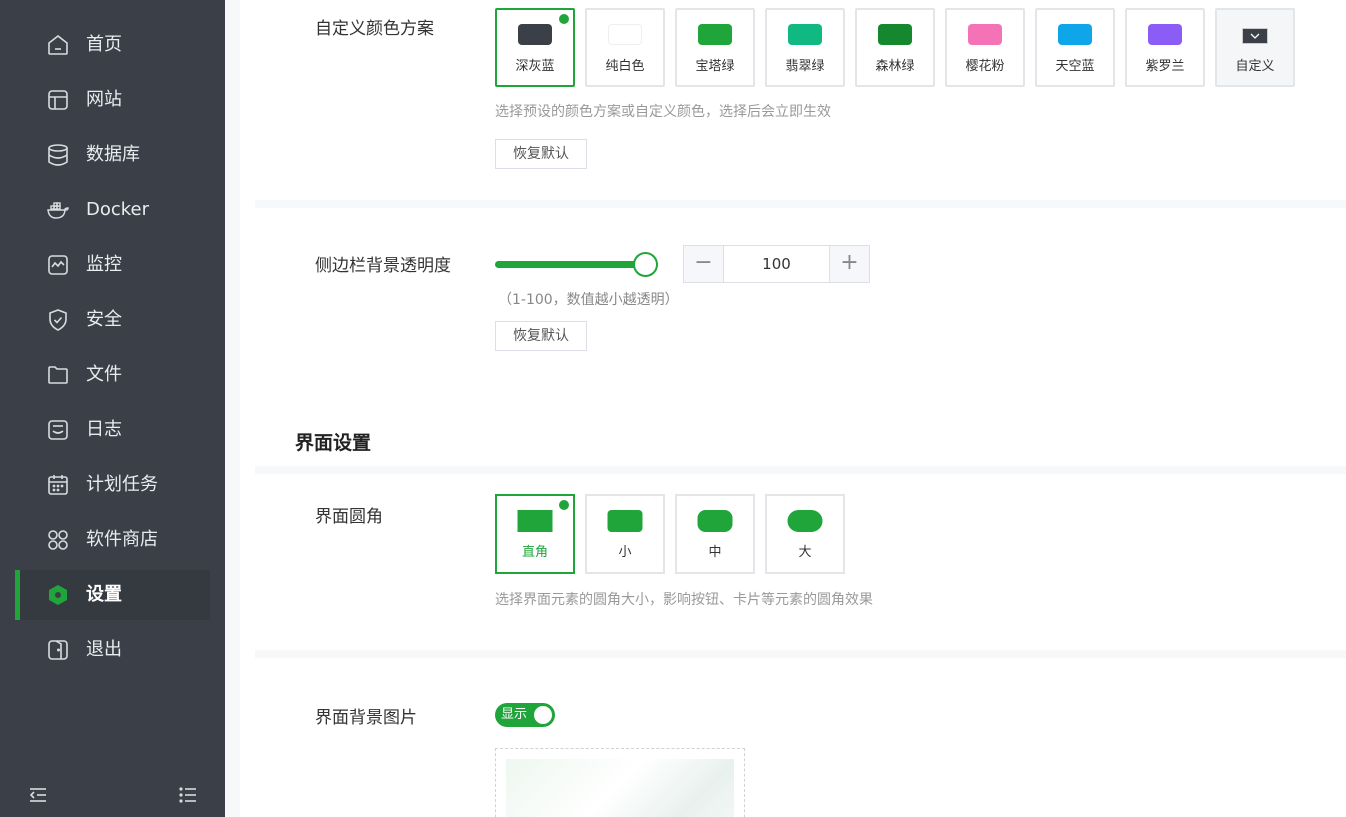 The image size is (1346, 817). I want to click on opacity-slider-track, so click(570, 264).